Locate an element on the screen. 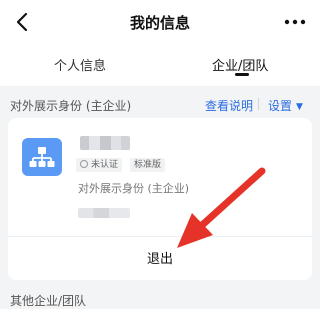  top-bar: 我的信息 is located at coordinates (160, 22).